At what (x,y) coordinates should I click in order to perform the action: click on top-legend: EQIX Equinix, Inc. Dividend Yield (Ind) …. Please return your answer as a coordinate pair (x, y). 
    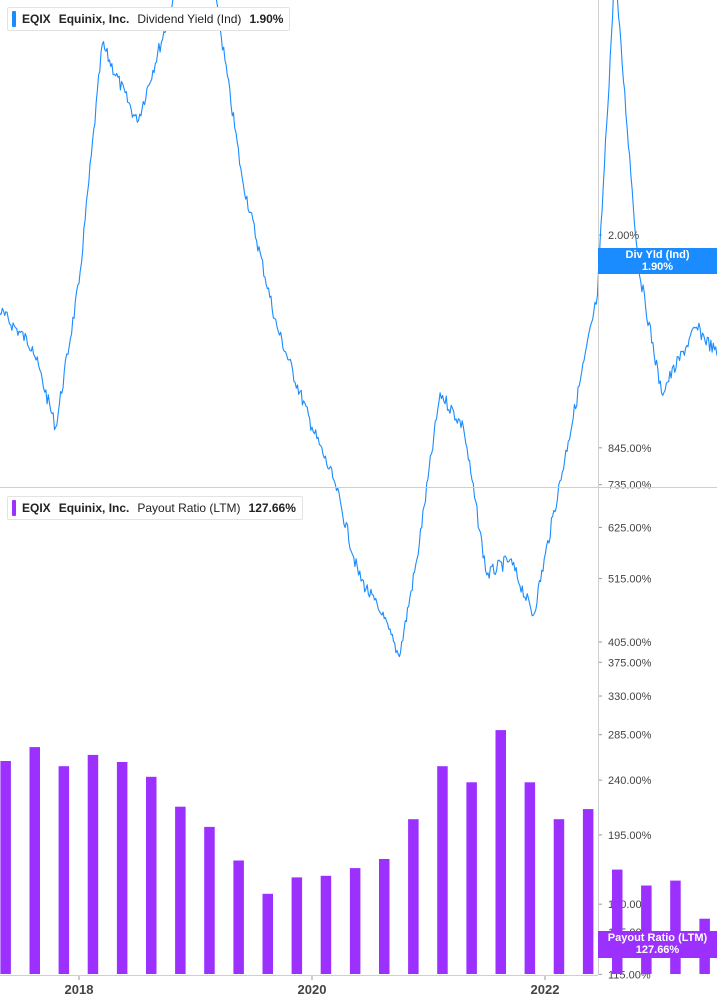
    Looking at the image, I should click on (149, 19).